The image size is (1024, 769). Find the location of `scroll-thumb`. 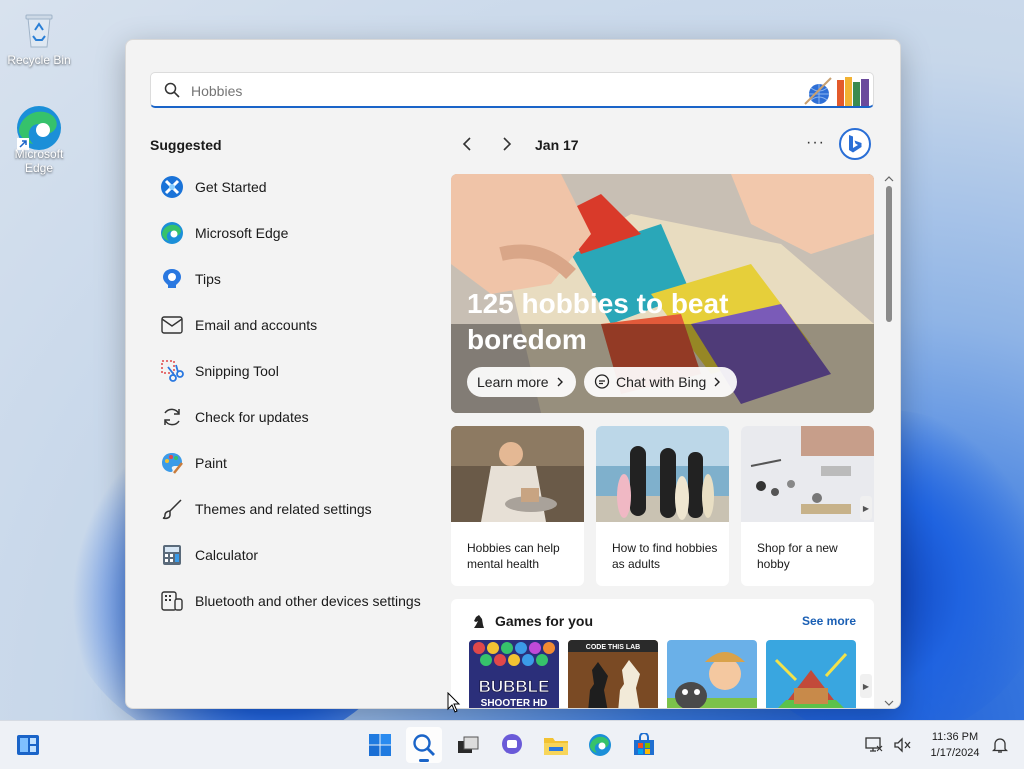

scroll-thumb is located at coordinates (889, 254).